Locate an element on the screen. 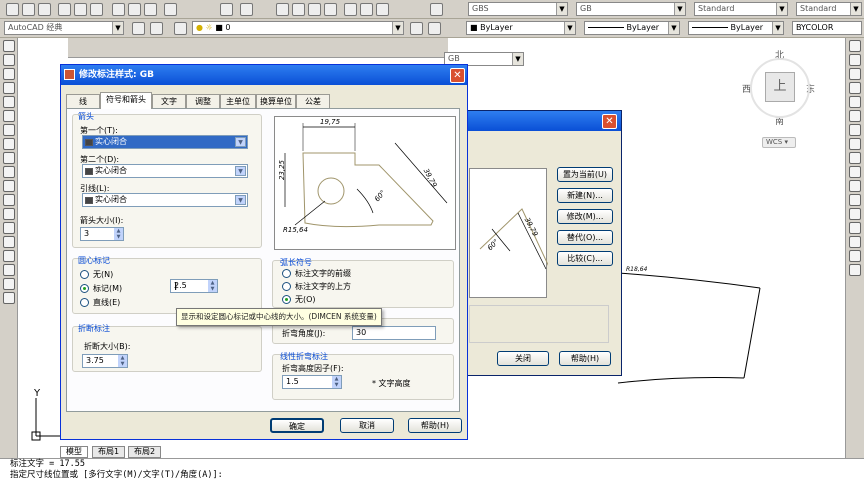 Image resolution: width=864 pixels, height=486 pixels. fillet-icon is located at coordinates (855, 256).